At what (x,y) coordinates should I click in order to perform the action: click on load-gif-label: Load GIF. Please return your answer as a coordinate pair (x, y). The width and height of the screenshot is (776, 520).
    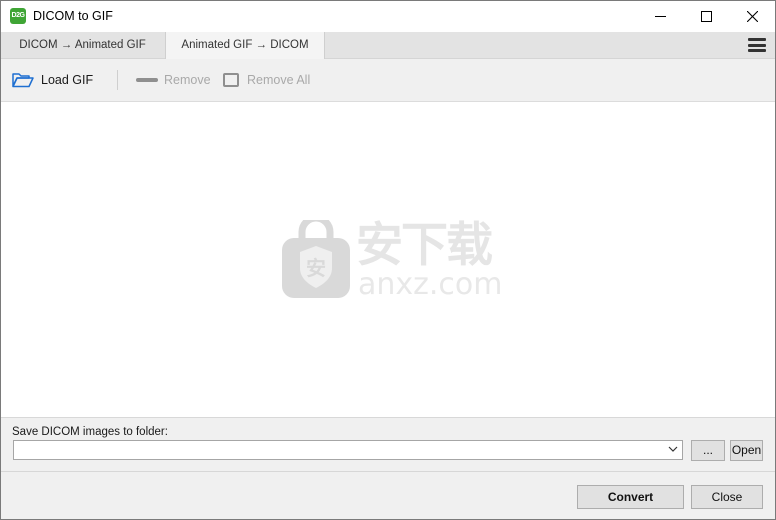
    Looking at the image, I should click on (67, 80).